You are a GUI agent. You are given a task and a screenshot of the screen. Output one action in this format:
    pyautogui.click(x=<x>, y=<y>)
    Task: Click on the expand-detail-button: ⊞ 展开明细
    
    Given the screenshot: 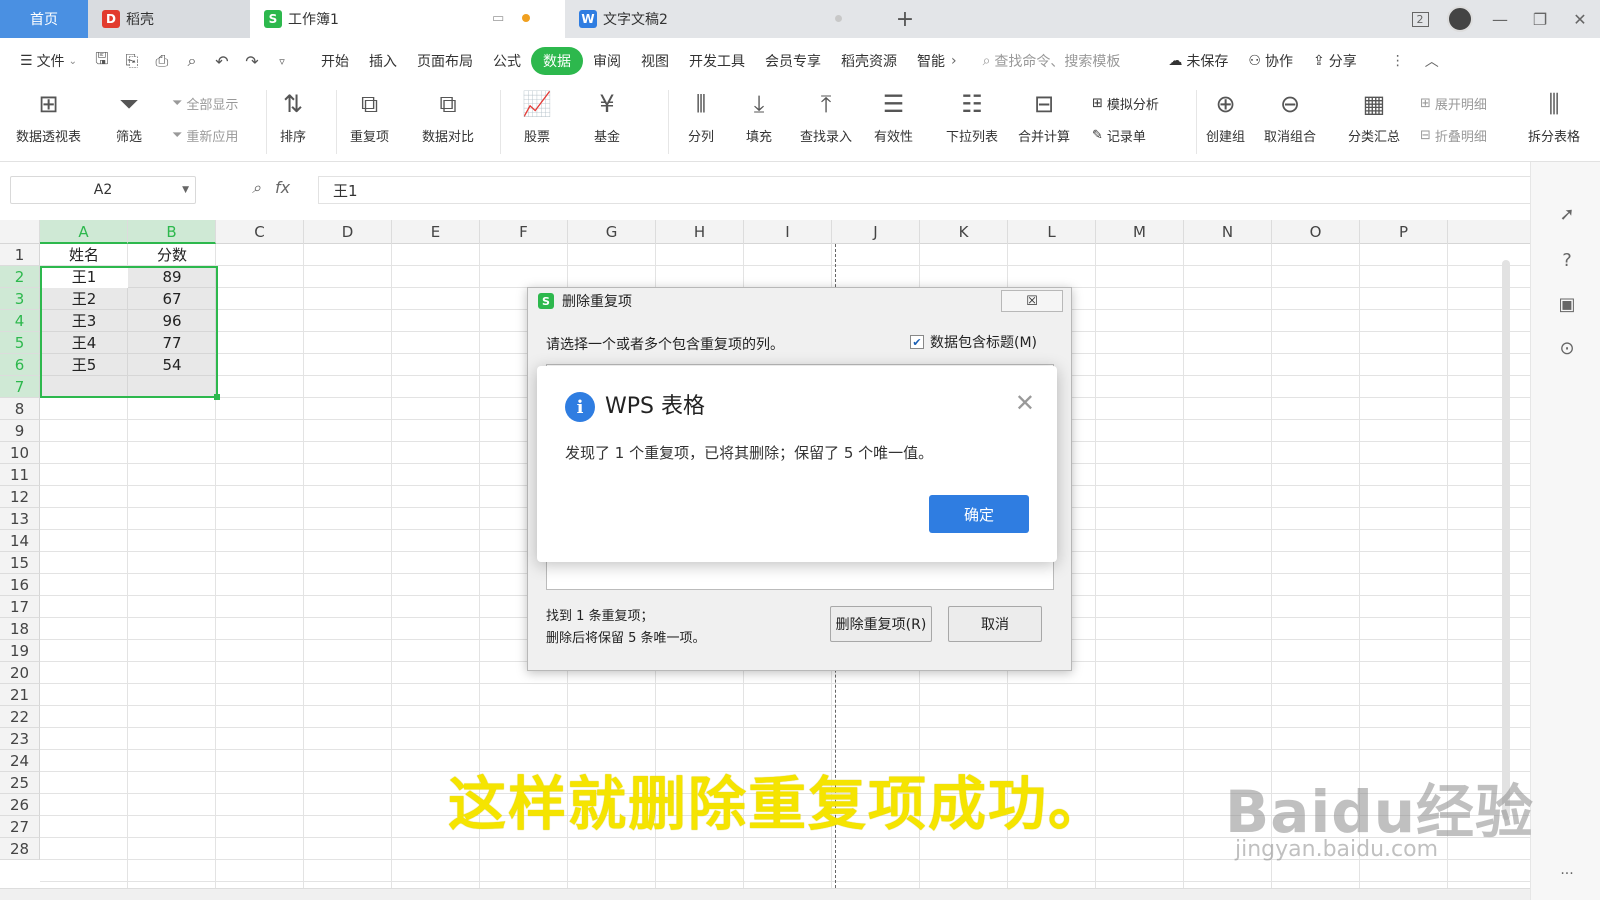 What is the action you would take?
    pyautogui.click(x=1453, y=103)
    